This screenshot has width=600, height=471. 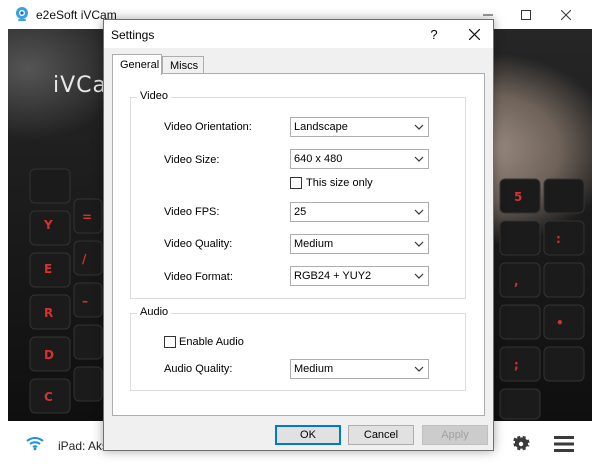 What do you see at coordinates (314, 369) in the screenshot?
I see `audio-quality-value: Medium` at bounding box center [314, 369].